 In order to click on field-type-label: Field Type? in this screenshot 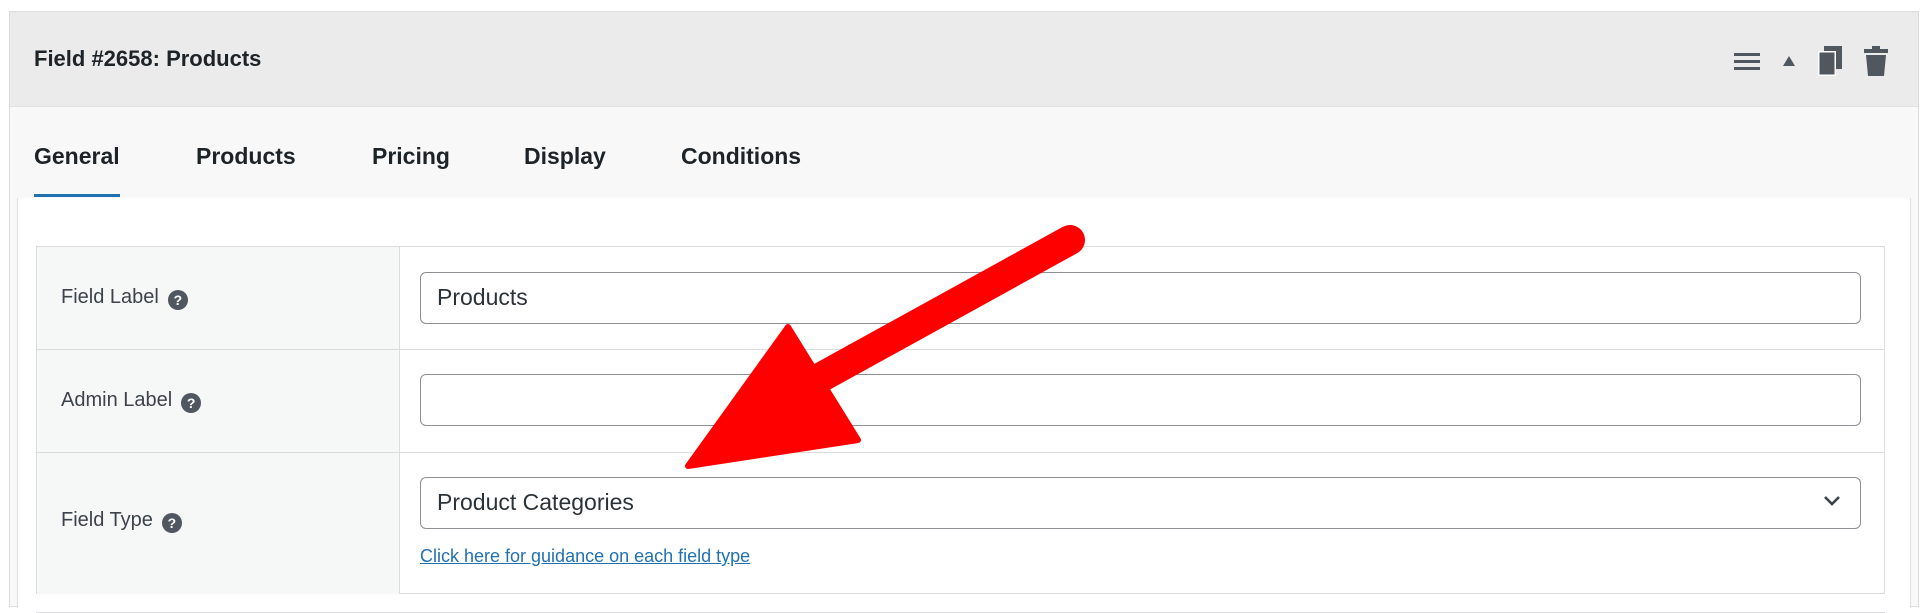, I will do `click(121, 521)`.